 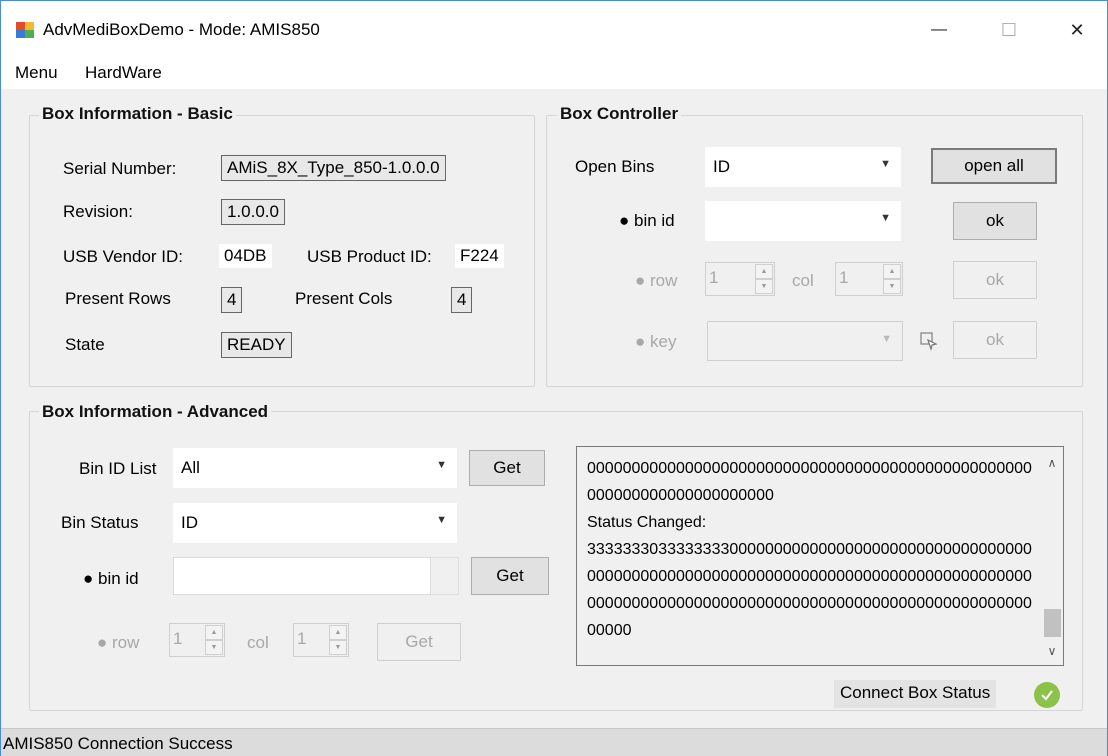 I want to click on present-cols-label: Present Cols, so click(x=344, y=298).